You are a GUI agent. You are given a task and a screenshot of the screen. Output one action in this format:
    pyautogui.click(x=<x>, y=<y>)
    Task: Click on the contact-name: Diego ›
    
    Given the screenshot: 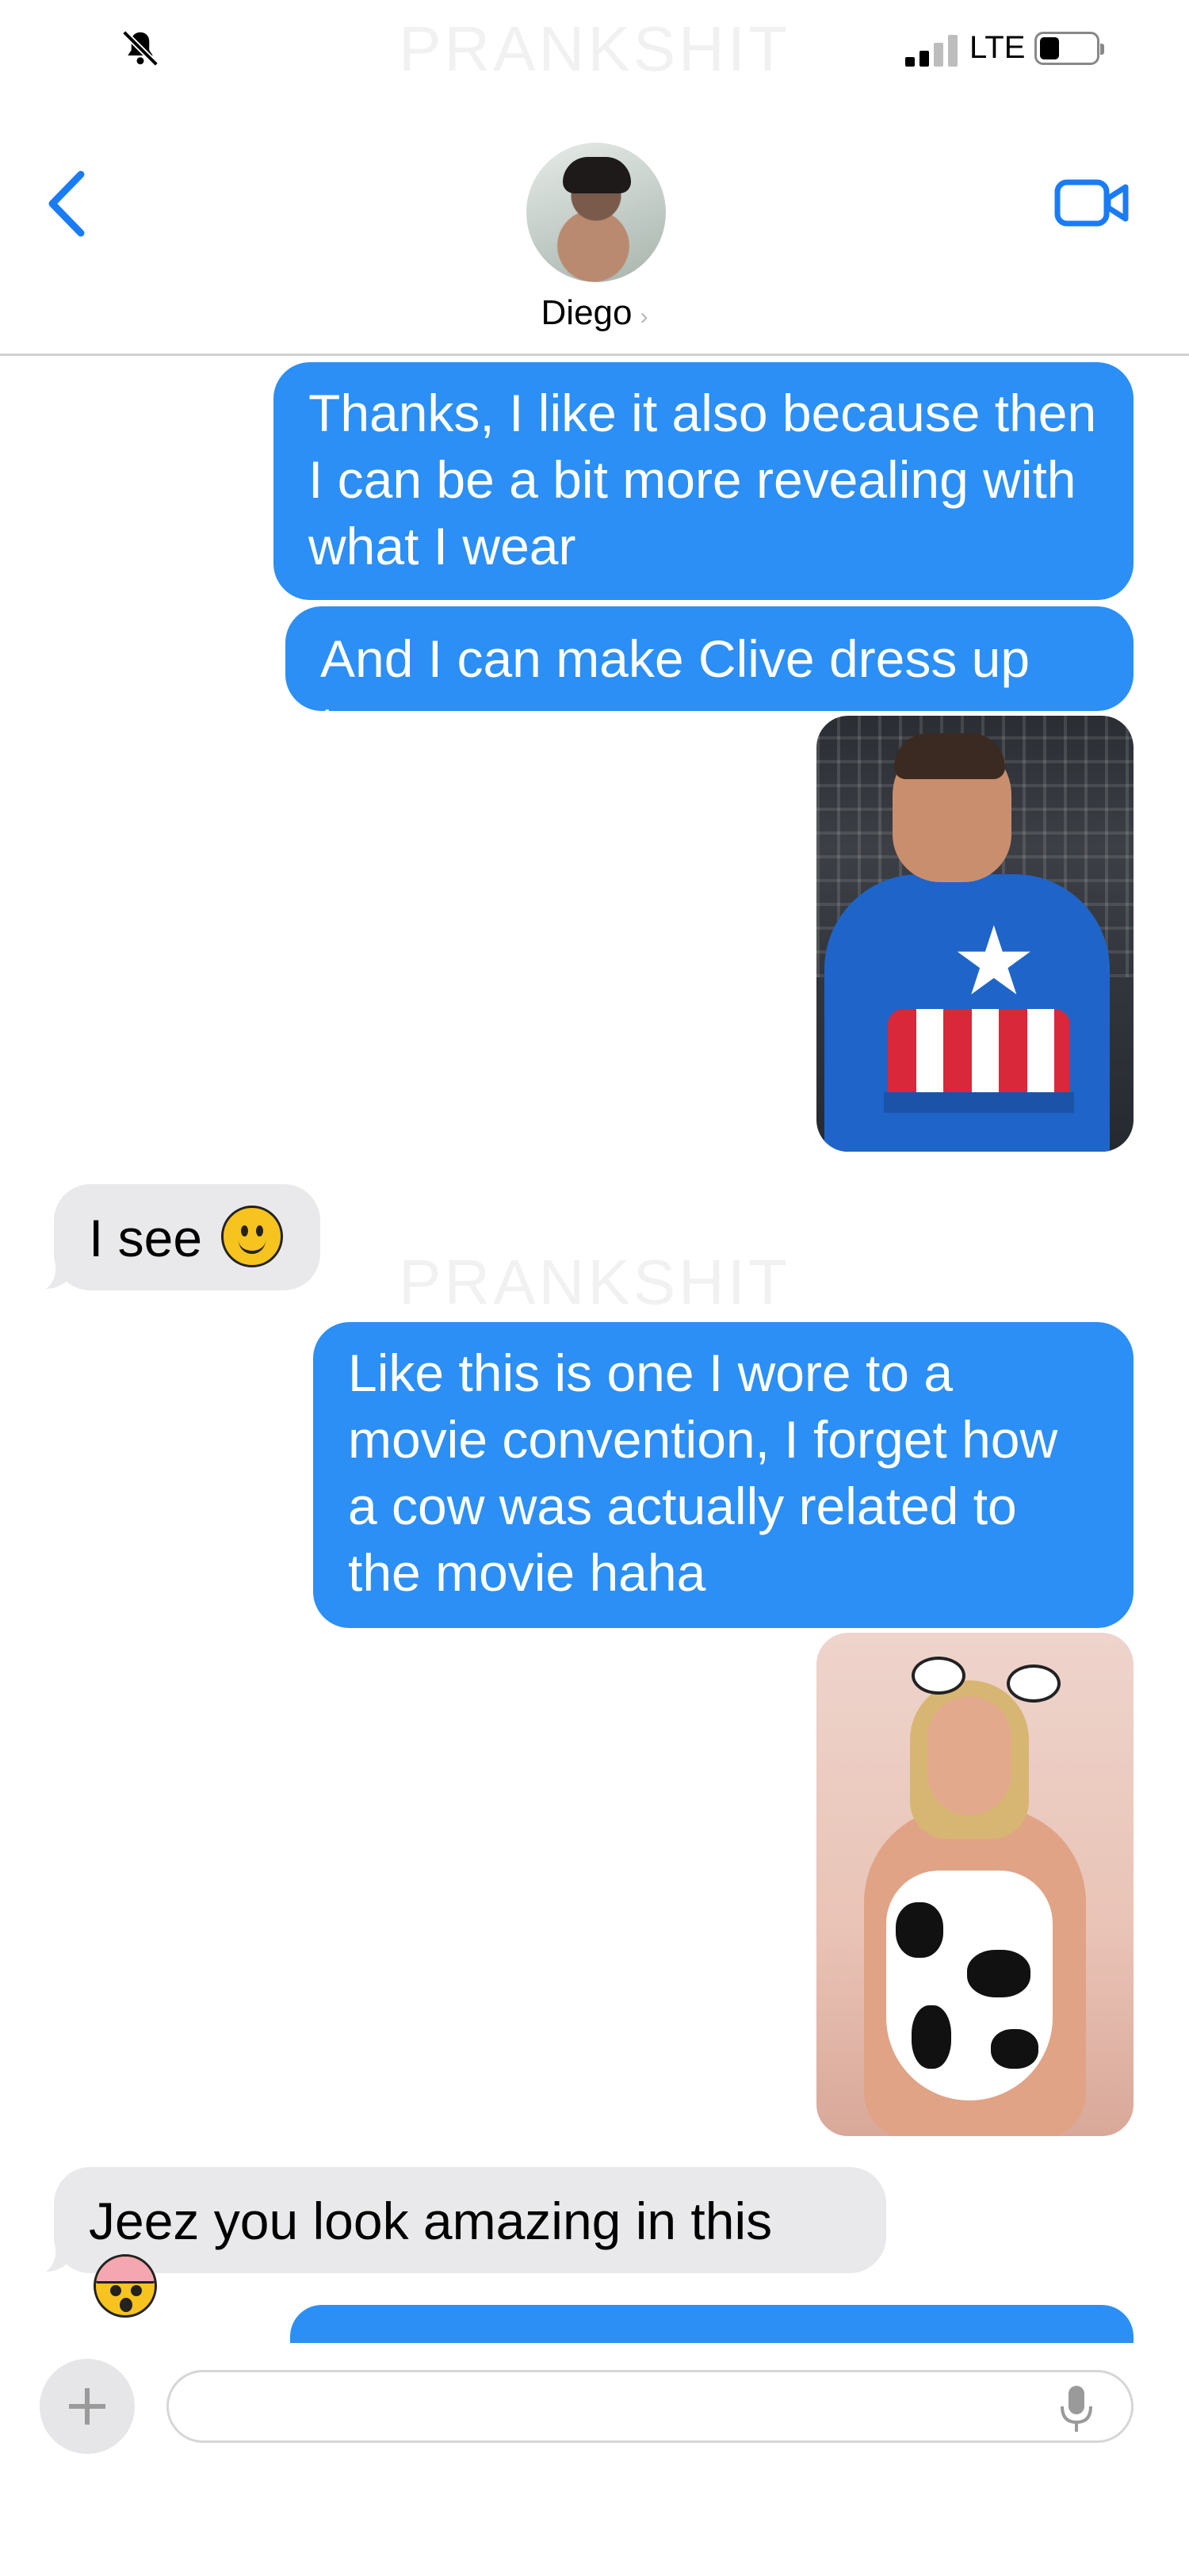 What is the action you would take?
    pyautogui.click(x=594, y=313)
    